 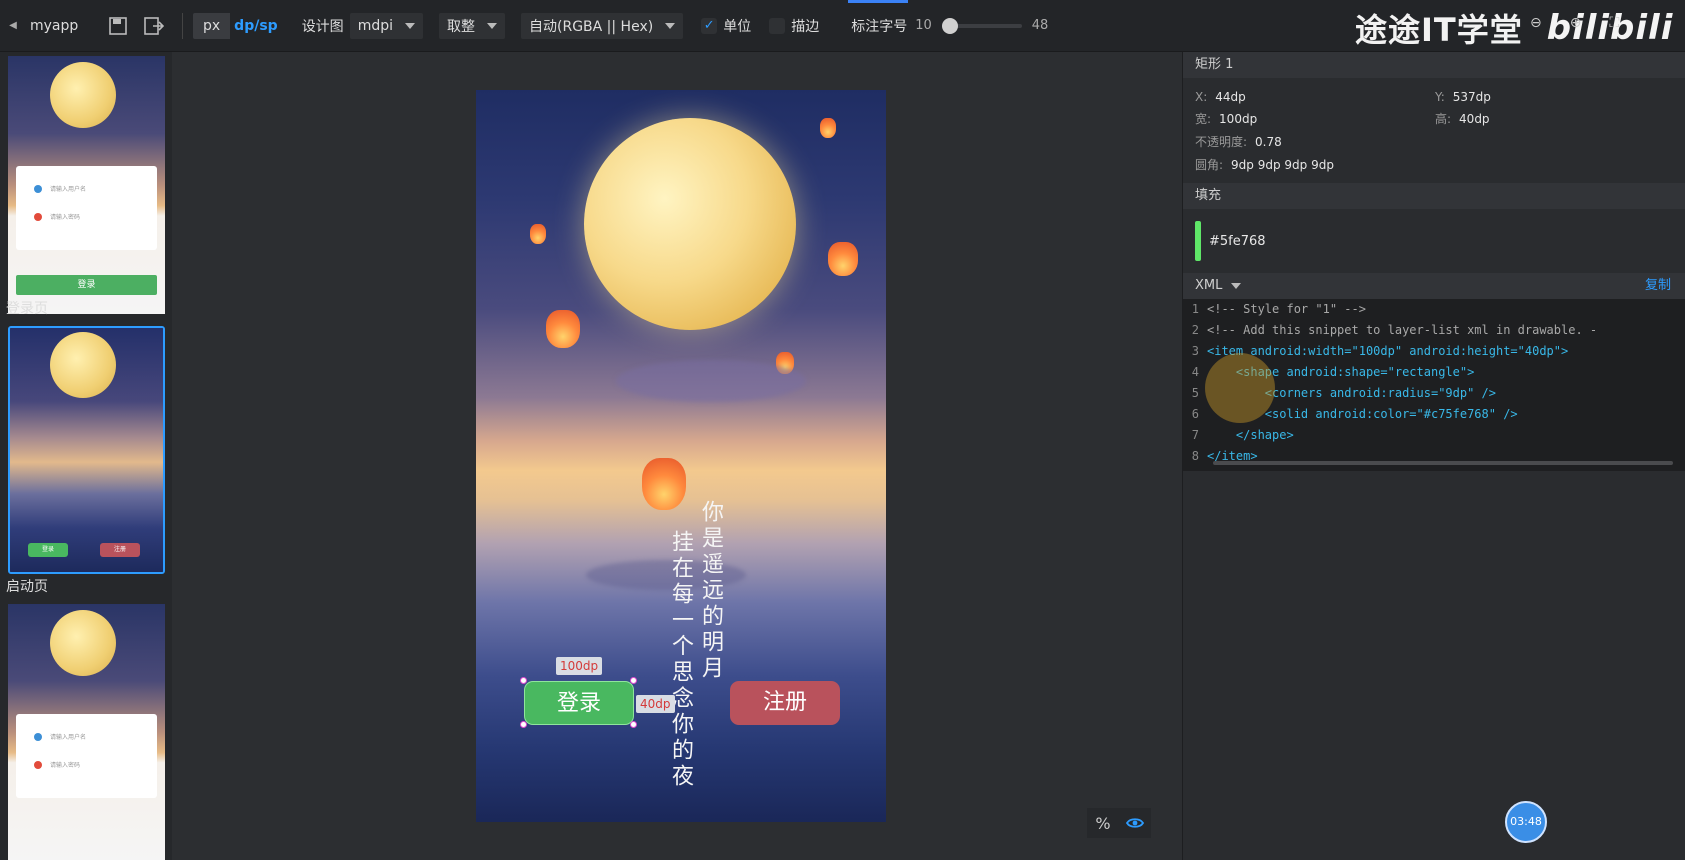 I want to click on thumbnail-splash-page: 登录 注册, so click(x=86, y=450).